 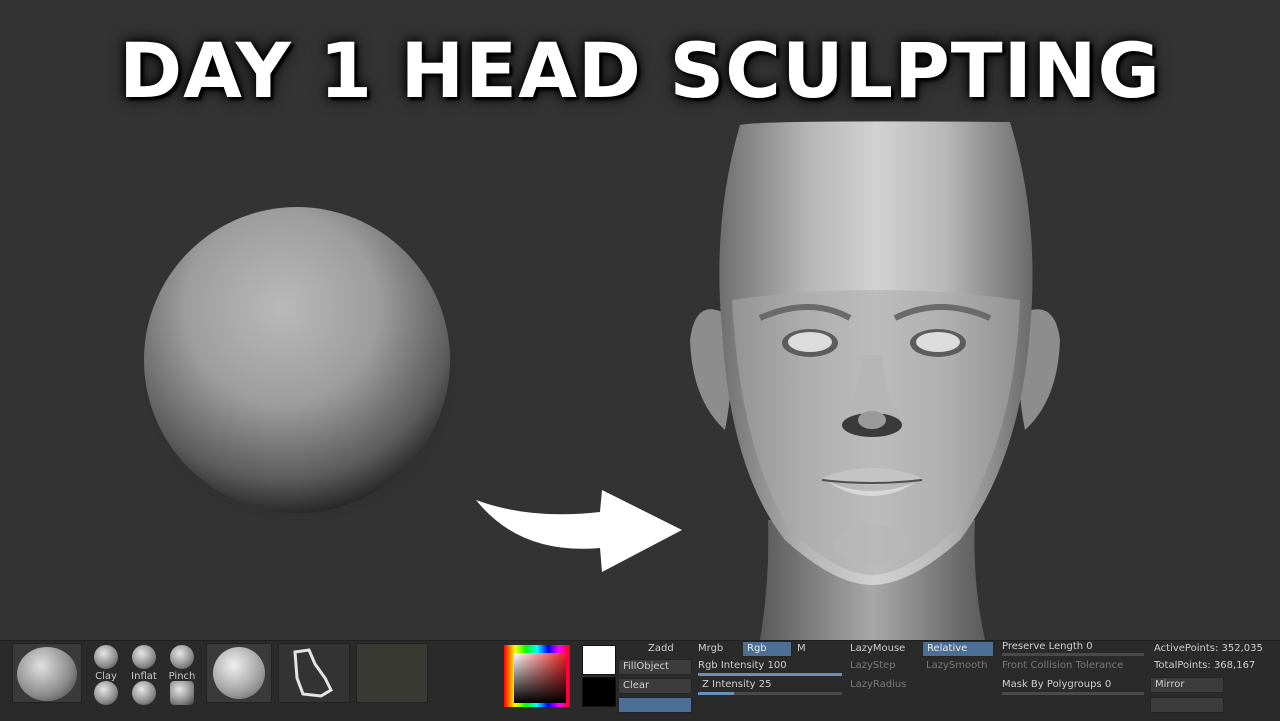 I want to click on secondary-color-swatch, so click(x=599, y=692).